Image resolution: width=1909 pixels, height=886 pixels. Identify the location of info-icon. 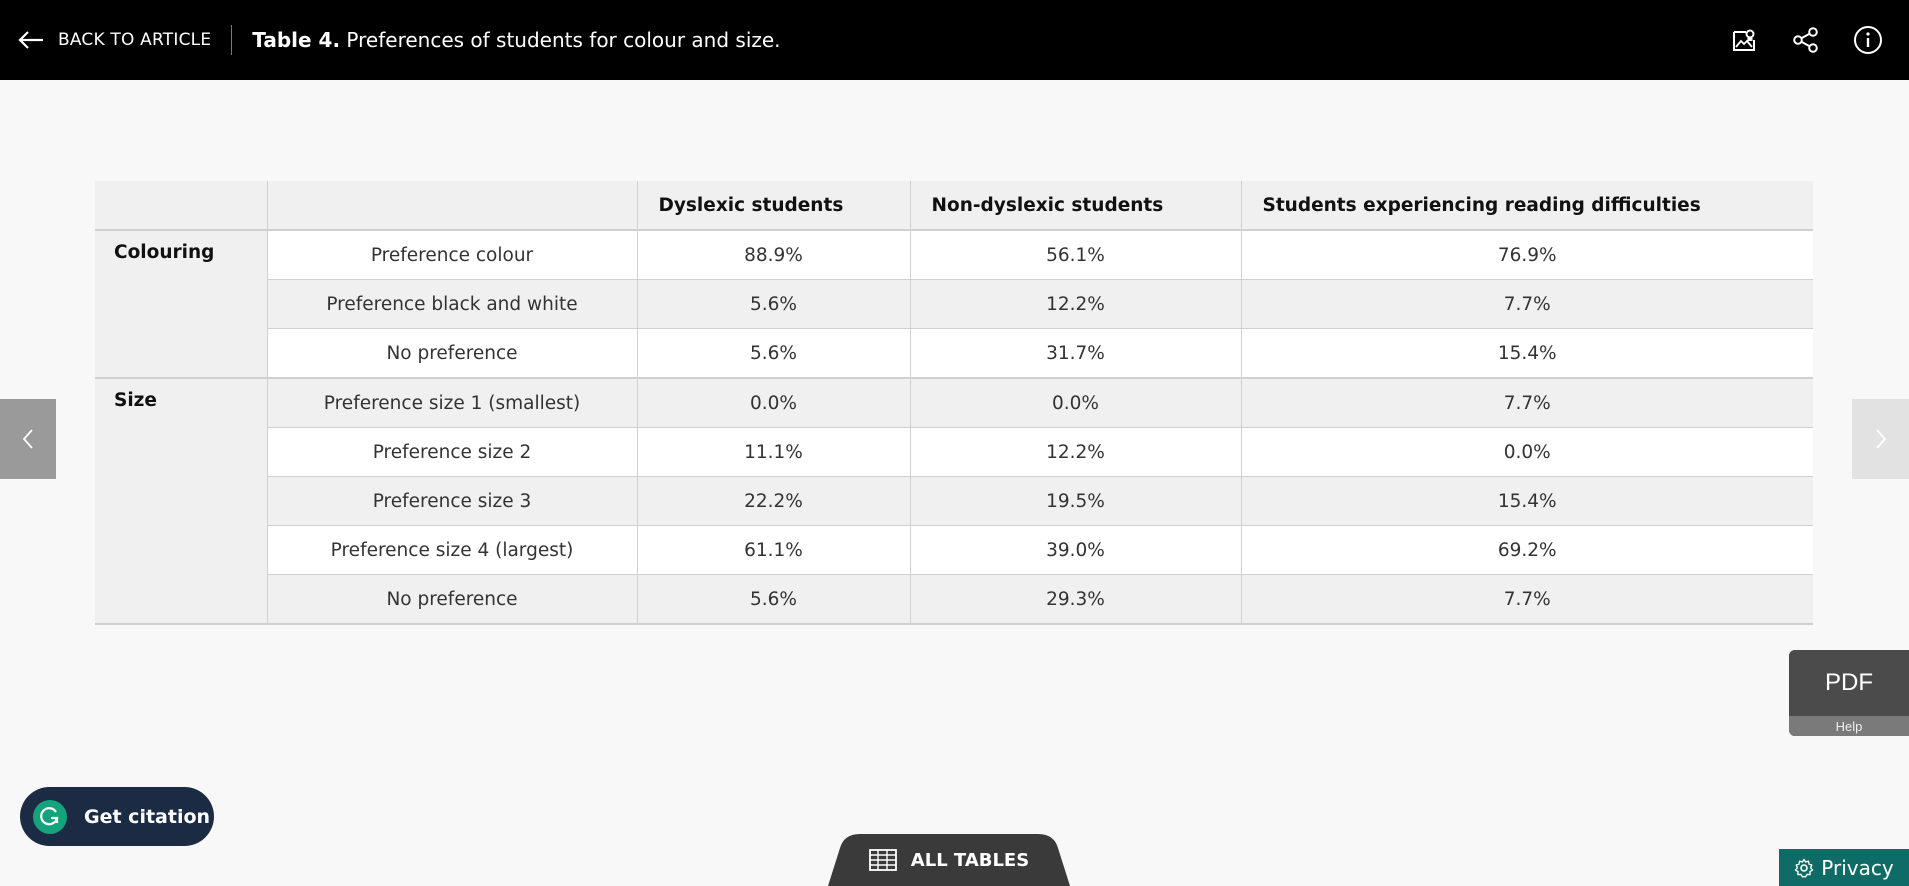
(1868, 40).